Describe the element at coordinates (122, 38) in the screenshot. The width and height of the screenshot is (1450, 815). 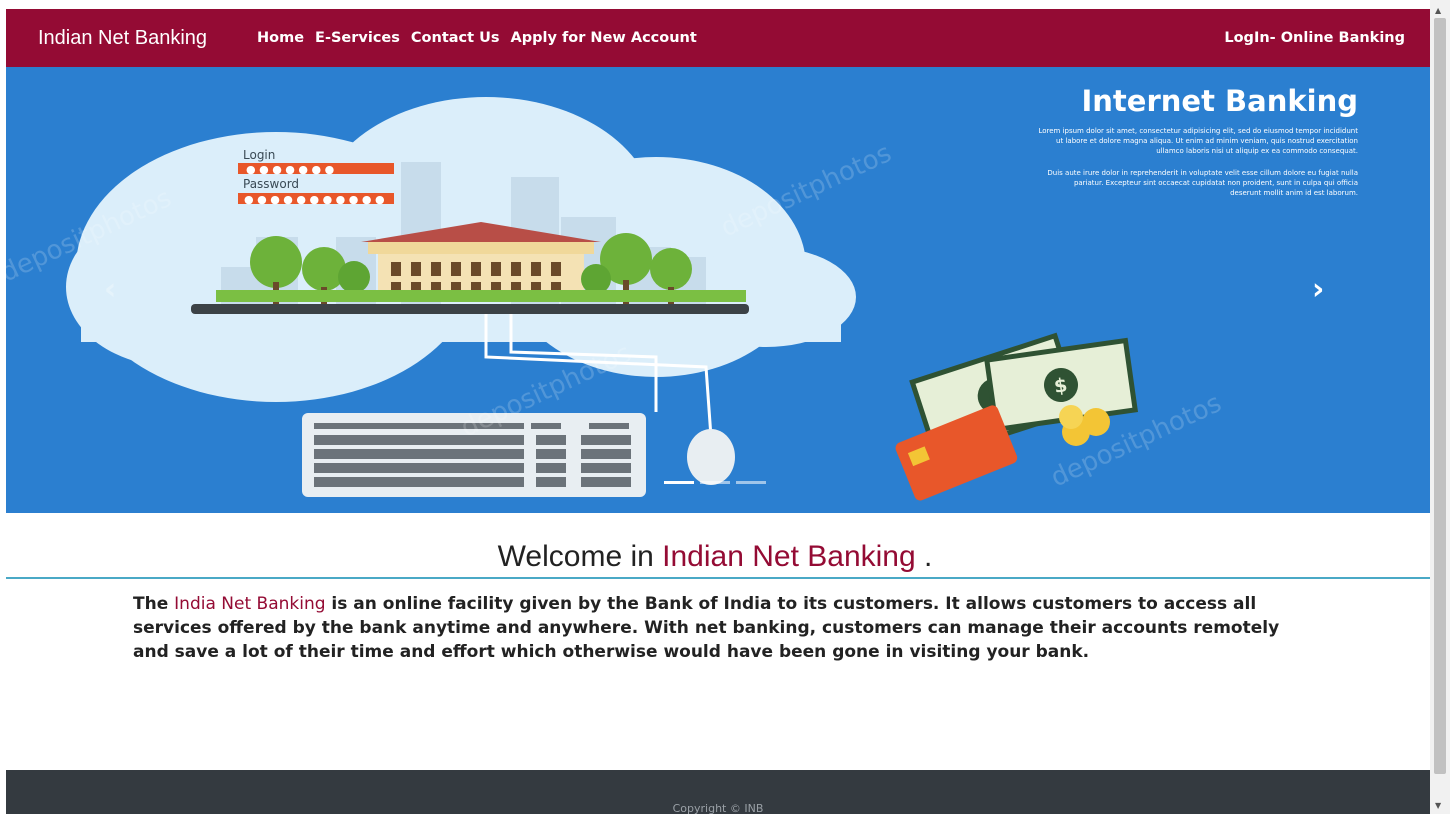
I see `brand-link: Indian Net Banking` at that location.